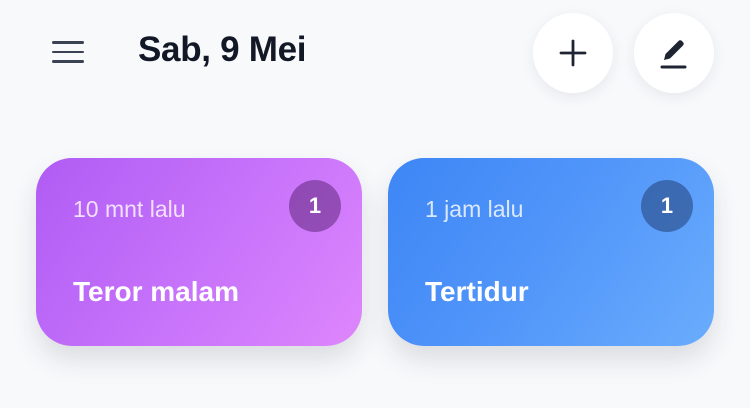 The image size is (750, 408). I want to click on card-time-label: 1 jam lalu, so click(474, 209).